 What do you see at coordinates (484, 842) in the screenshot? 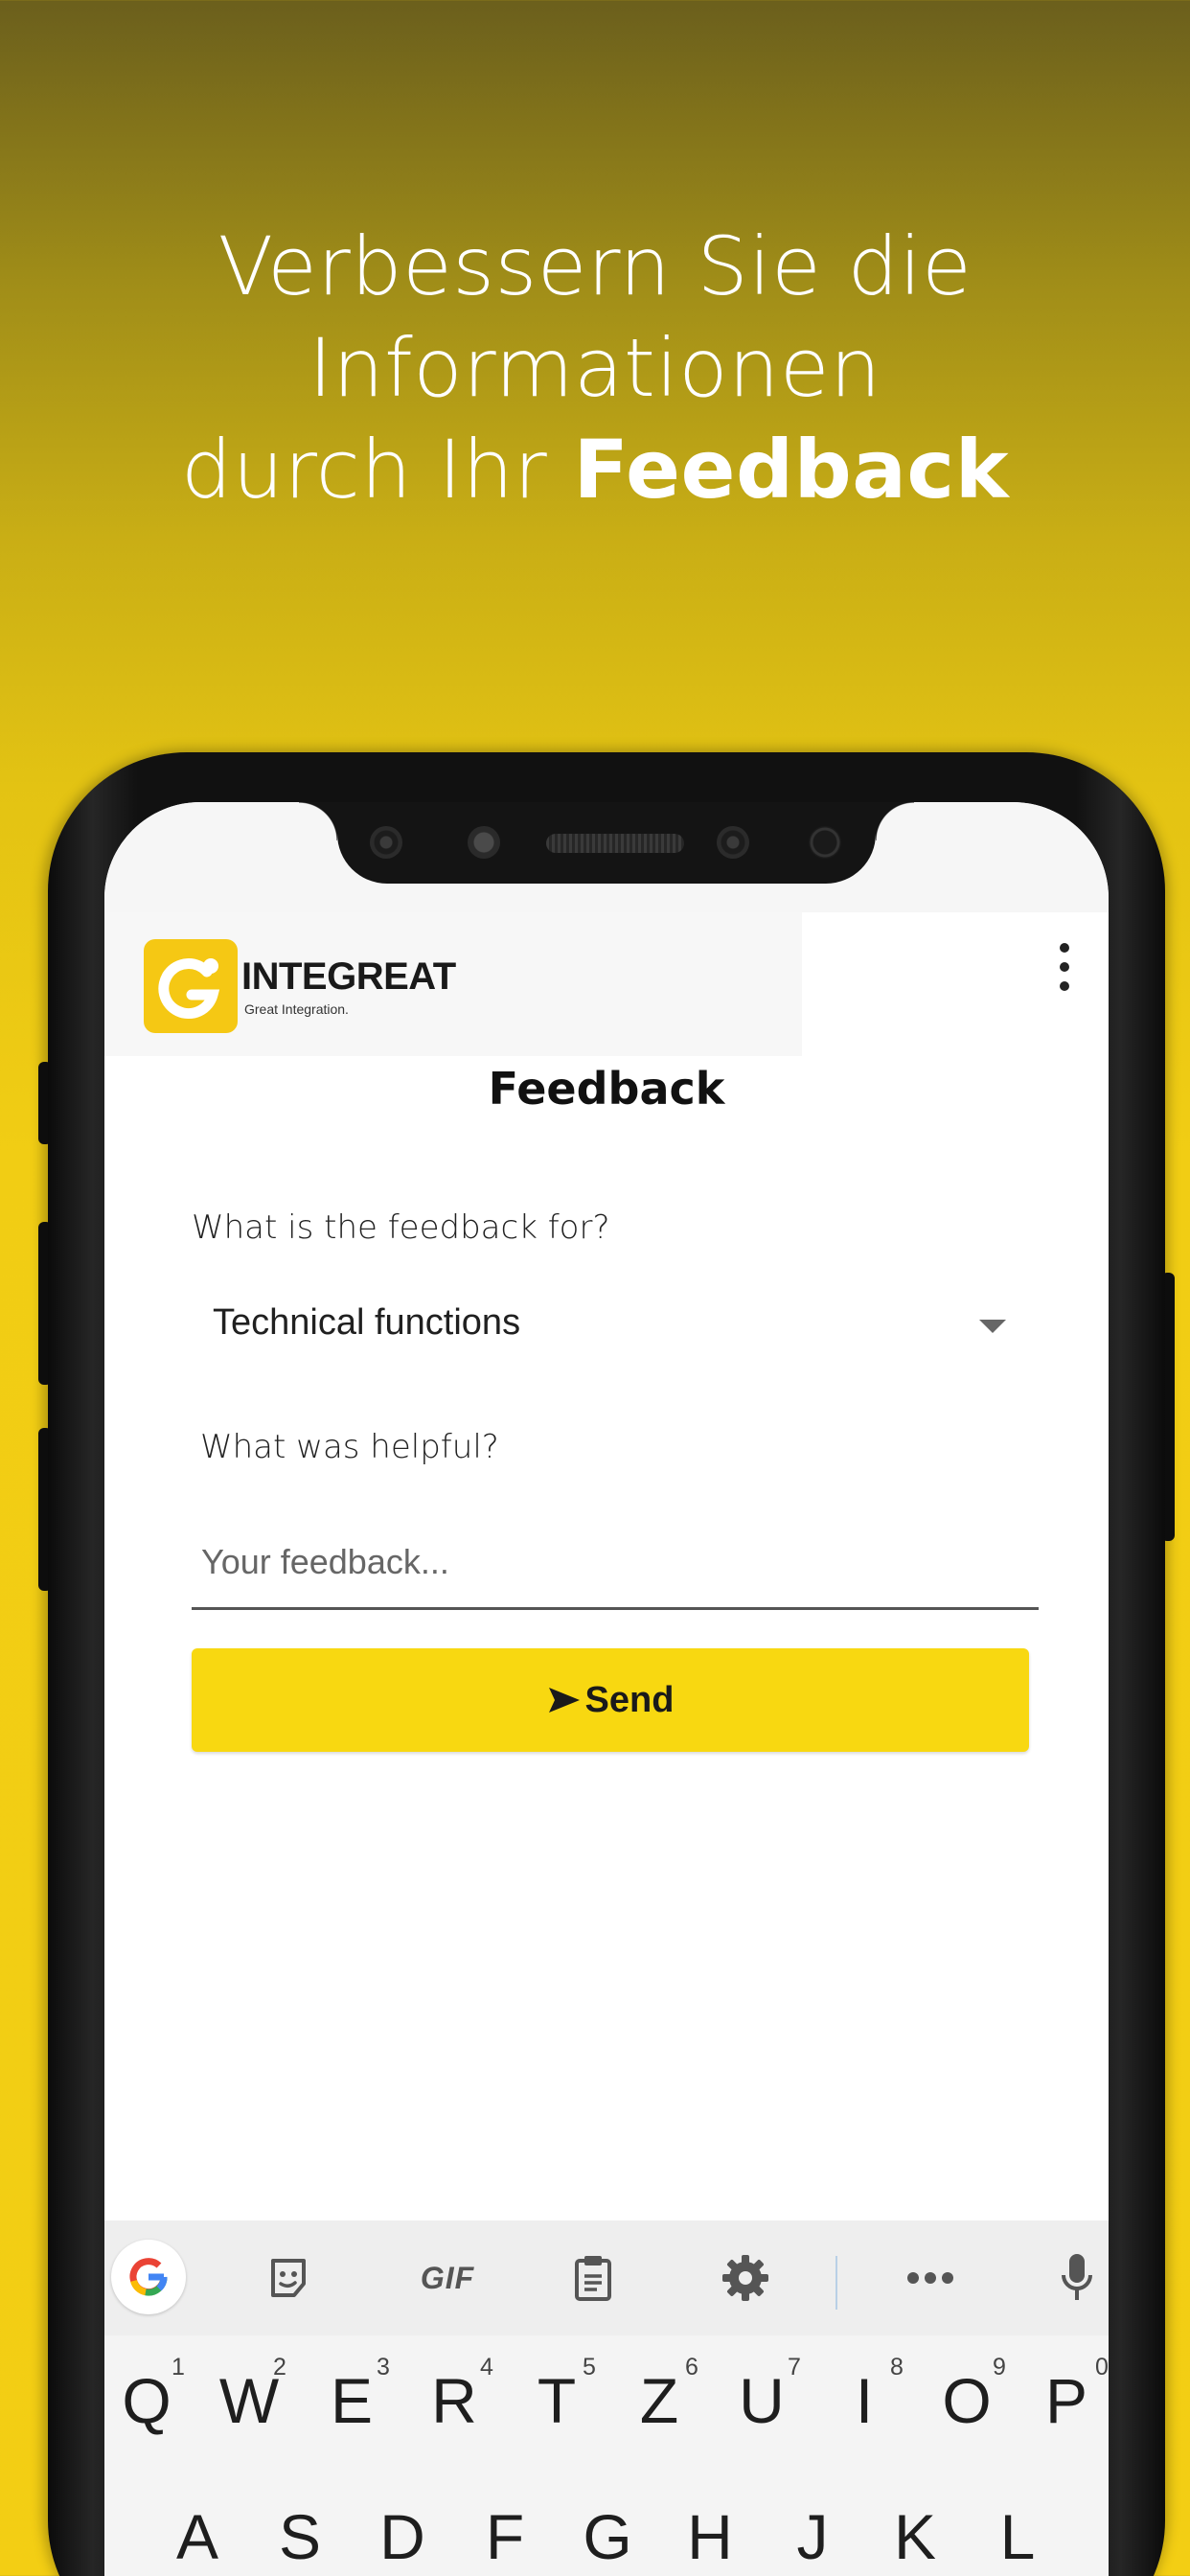
I see `front-camera-icon` at bounding box center [484, 842].